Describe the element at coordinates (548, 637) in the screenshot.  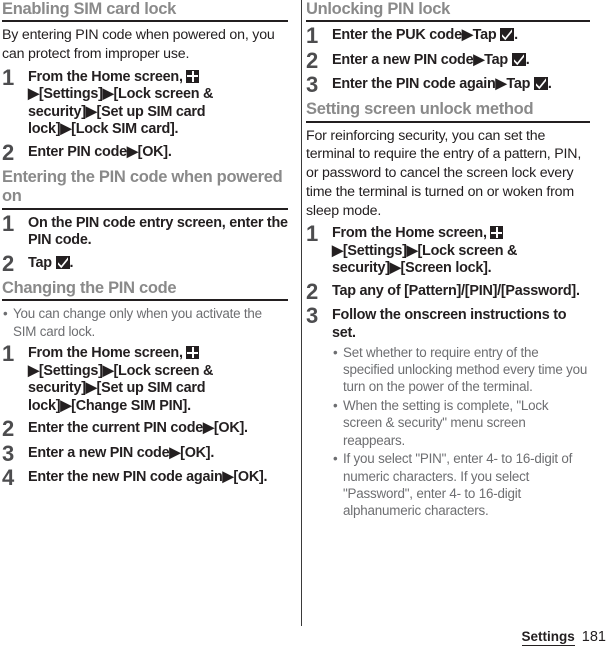
I see `footer-section-label: Settings` at that location.